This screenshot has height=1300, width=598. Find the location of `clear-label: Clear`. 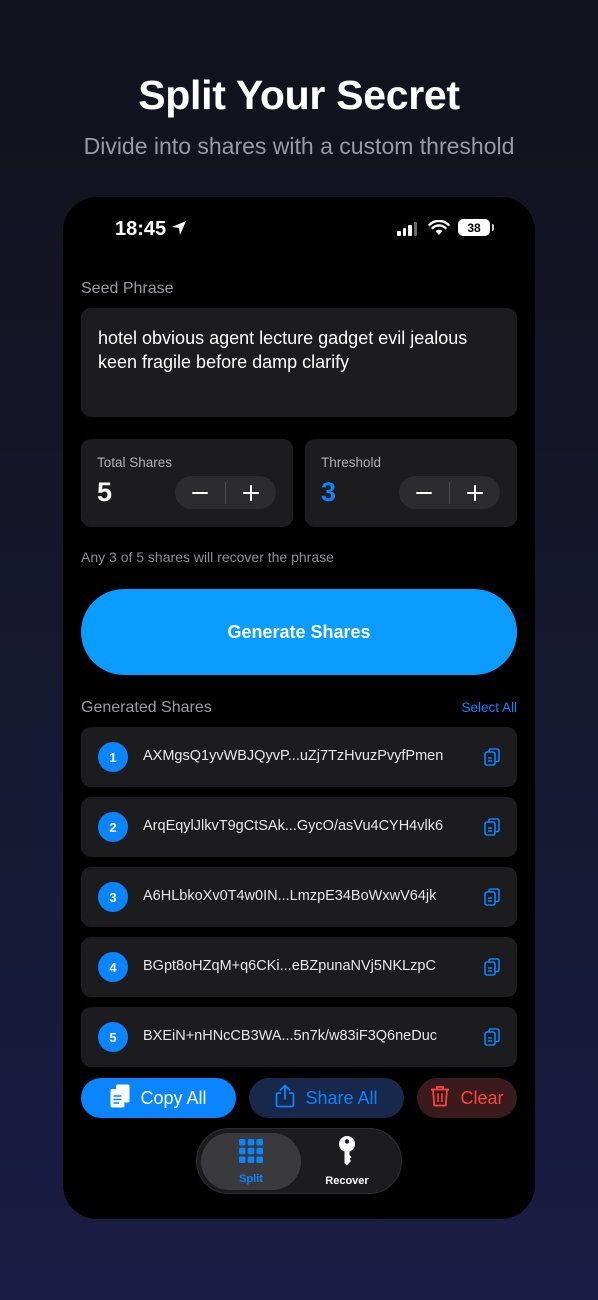

clear-label: Clear is located at coordinates (482, 1097).